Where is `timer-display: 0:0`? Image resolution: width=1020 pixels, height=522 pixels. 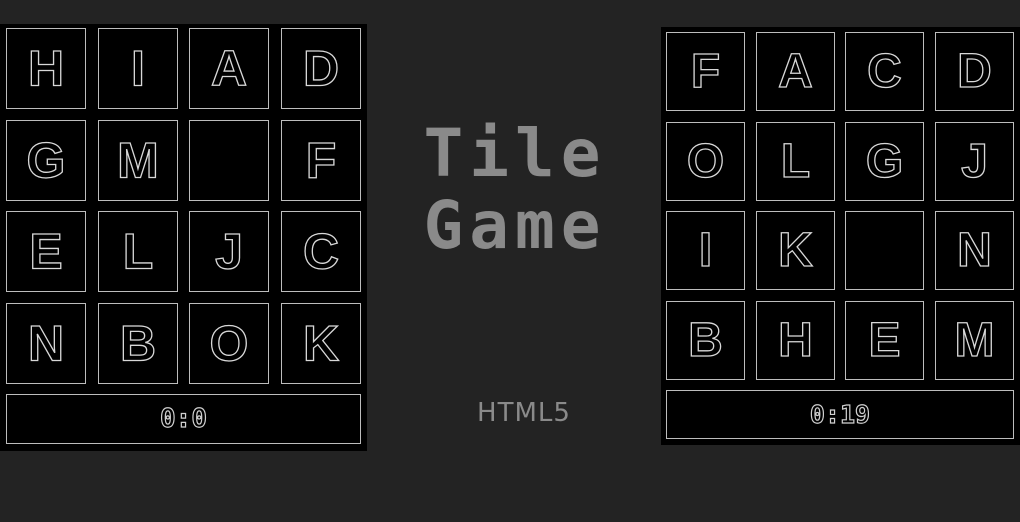
timer-display: 0:0 is located at coordinates (183, 419).